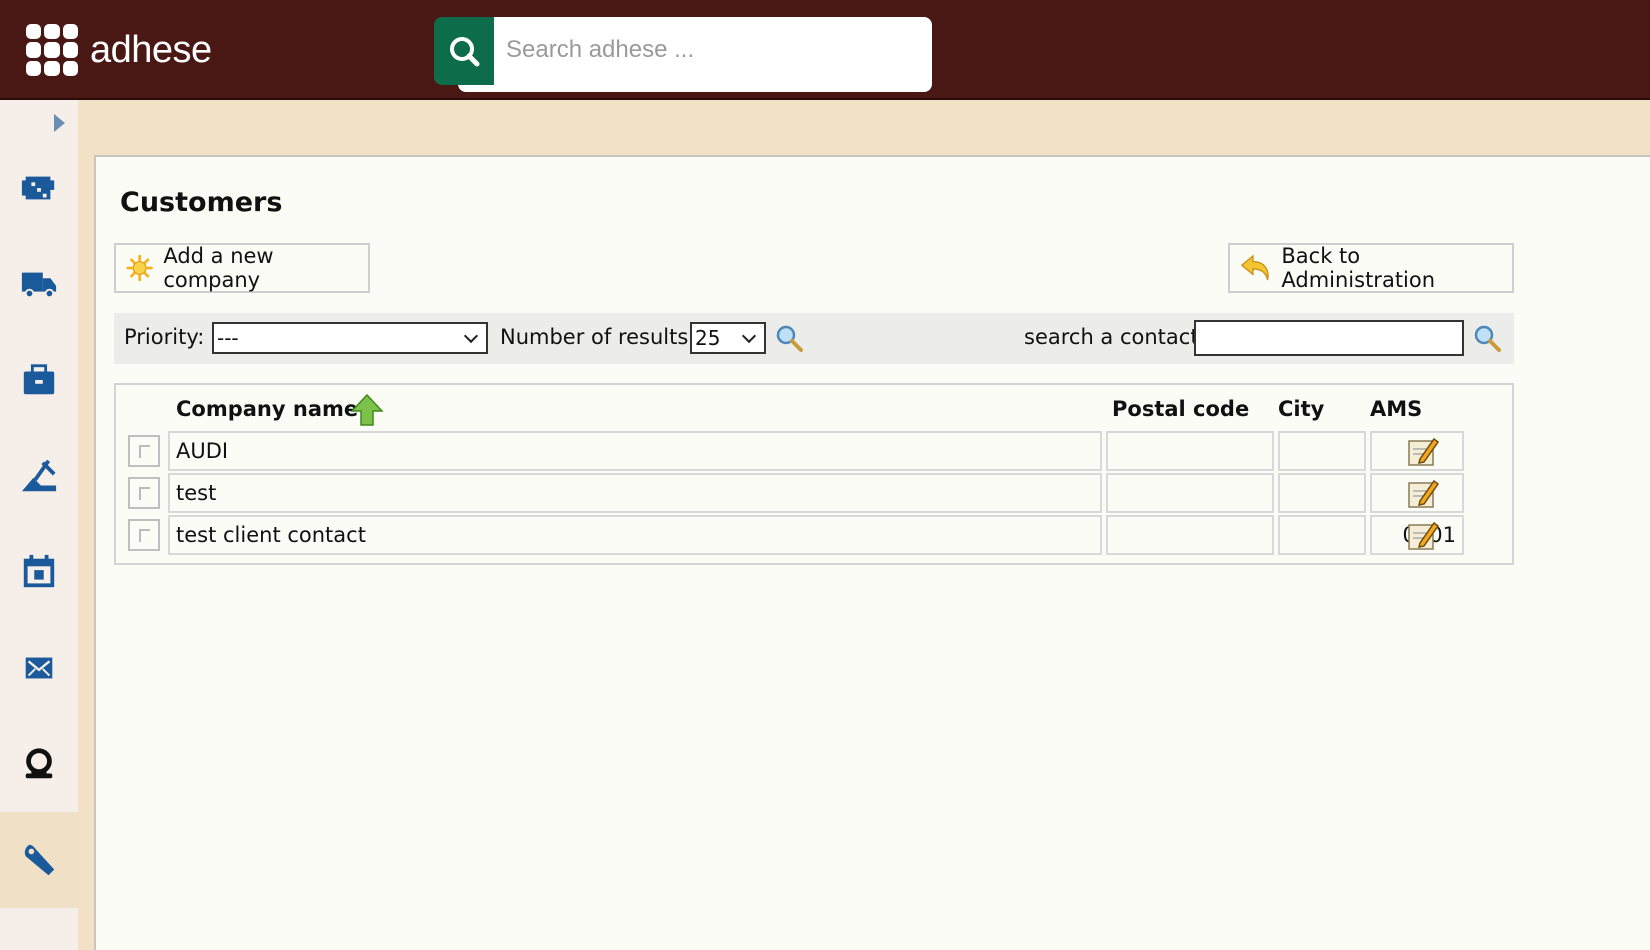  What do you see at coordinates (728, 338) in the screenshot?
I see `results-select: 25` at bounding box center [728, 338].